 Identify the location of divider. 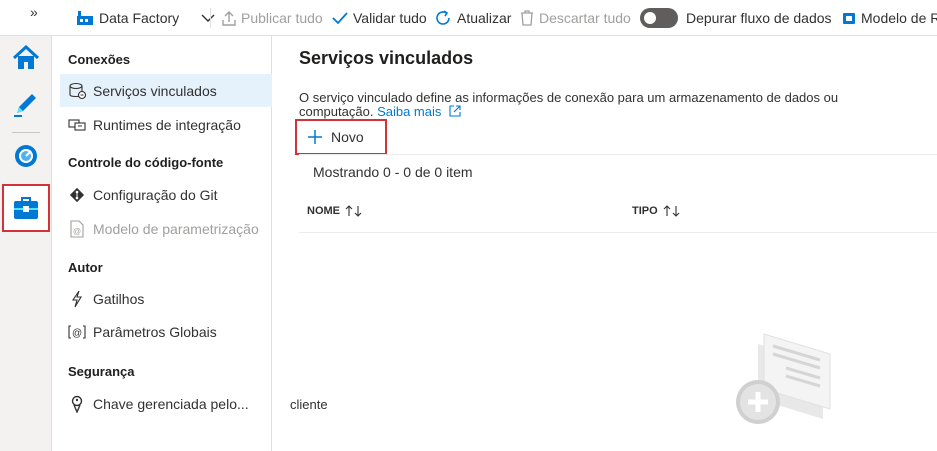
(618, 154).